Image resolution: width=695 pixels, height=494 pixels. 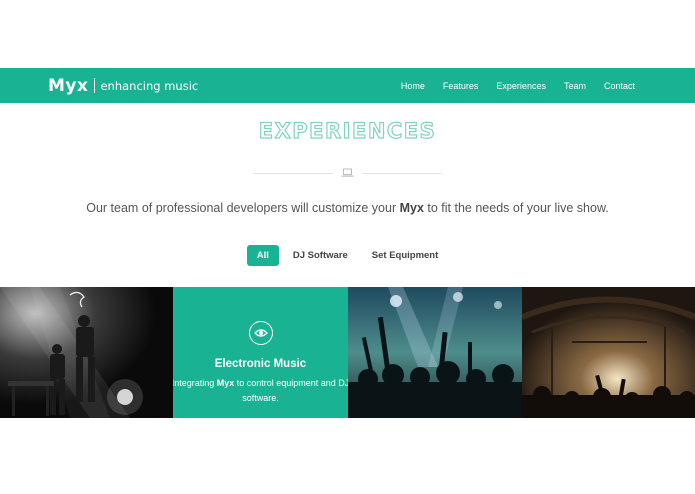 What do you see at coordinates (291, 390) in the screenshot?
I see `featured-desc-after: to control equipment and DJ software.` at bounding box center [291, 390].